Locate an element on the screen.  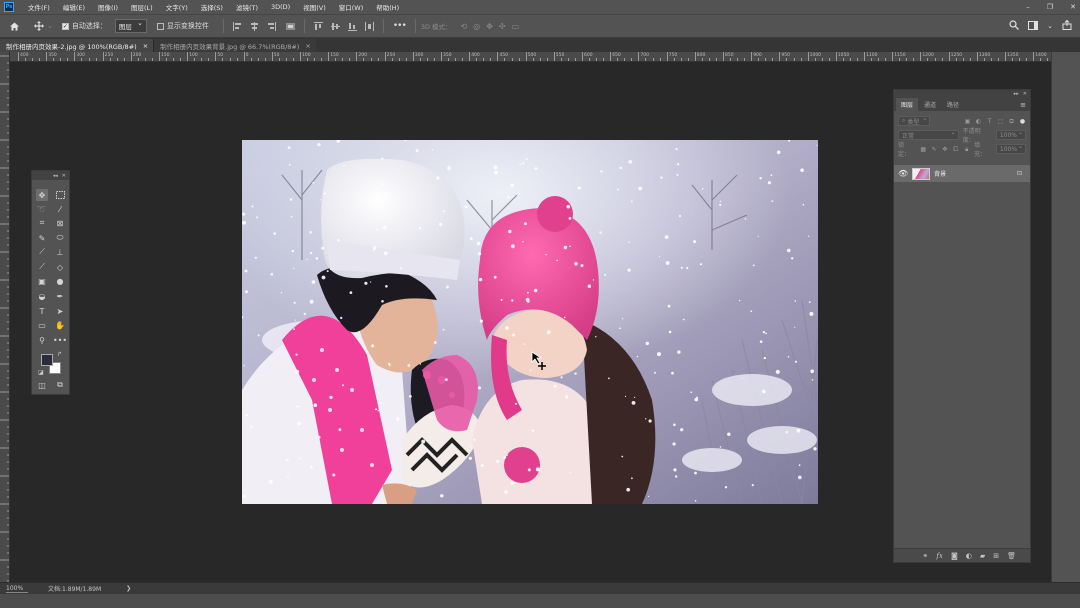
show-transform-option: 显示变换控件 is located at coordinates (182, 26).